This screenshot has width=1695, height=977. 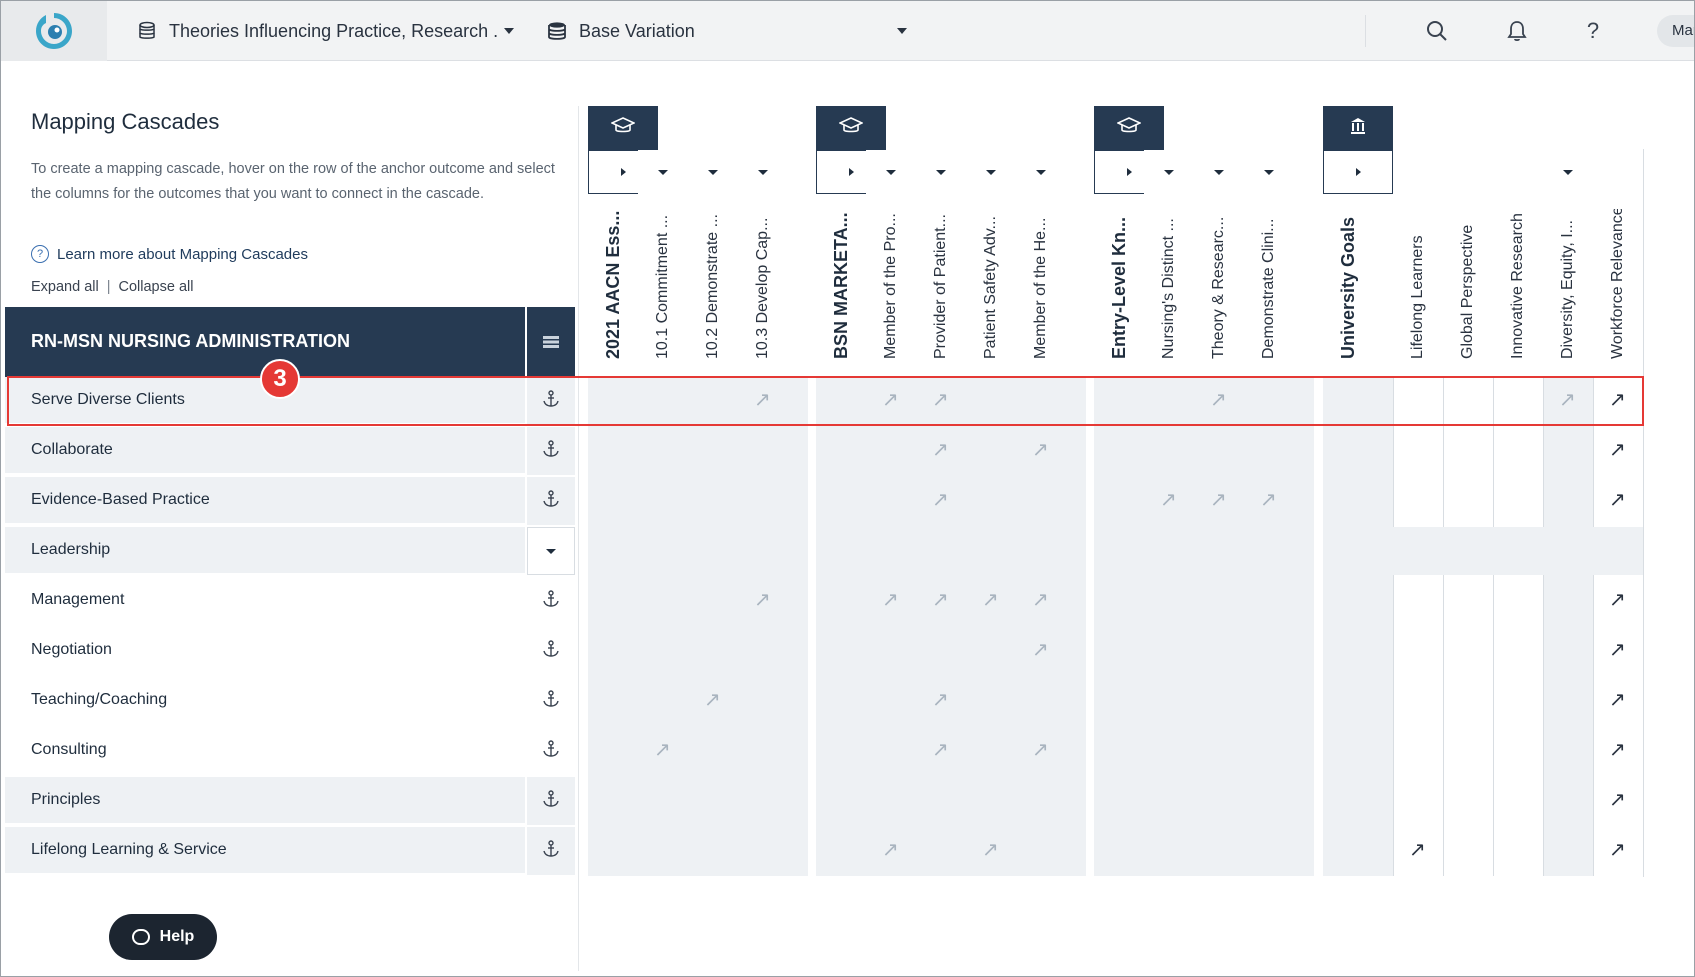 I want to click on outcome-label: Collaborate, so click(x=72, y=449).